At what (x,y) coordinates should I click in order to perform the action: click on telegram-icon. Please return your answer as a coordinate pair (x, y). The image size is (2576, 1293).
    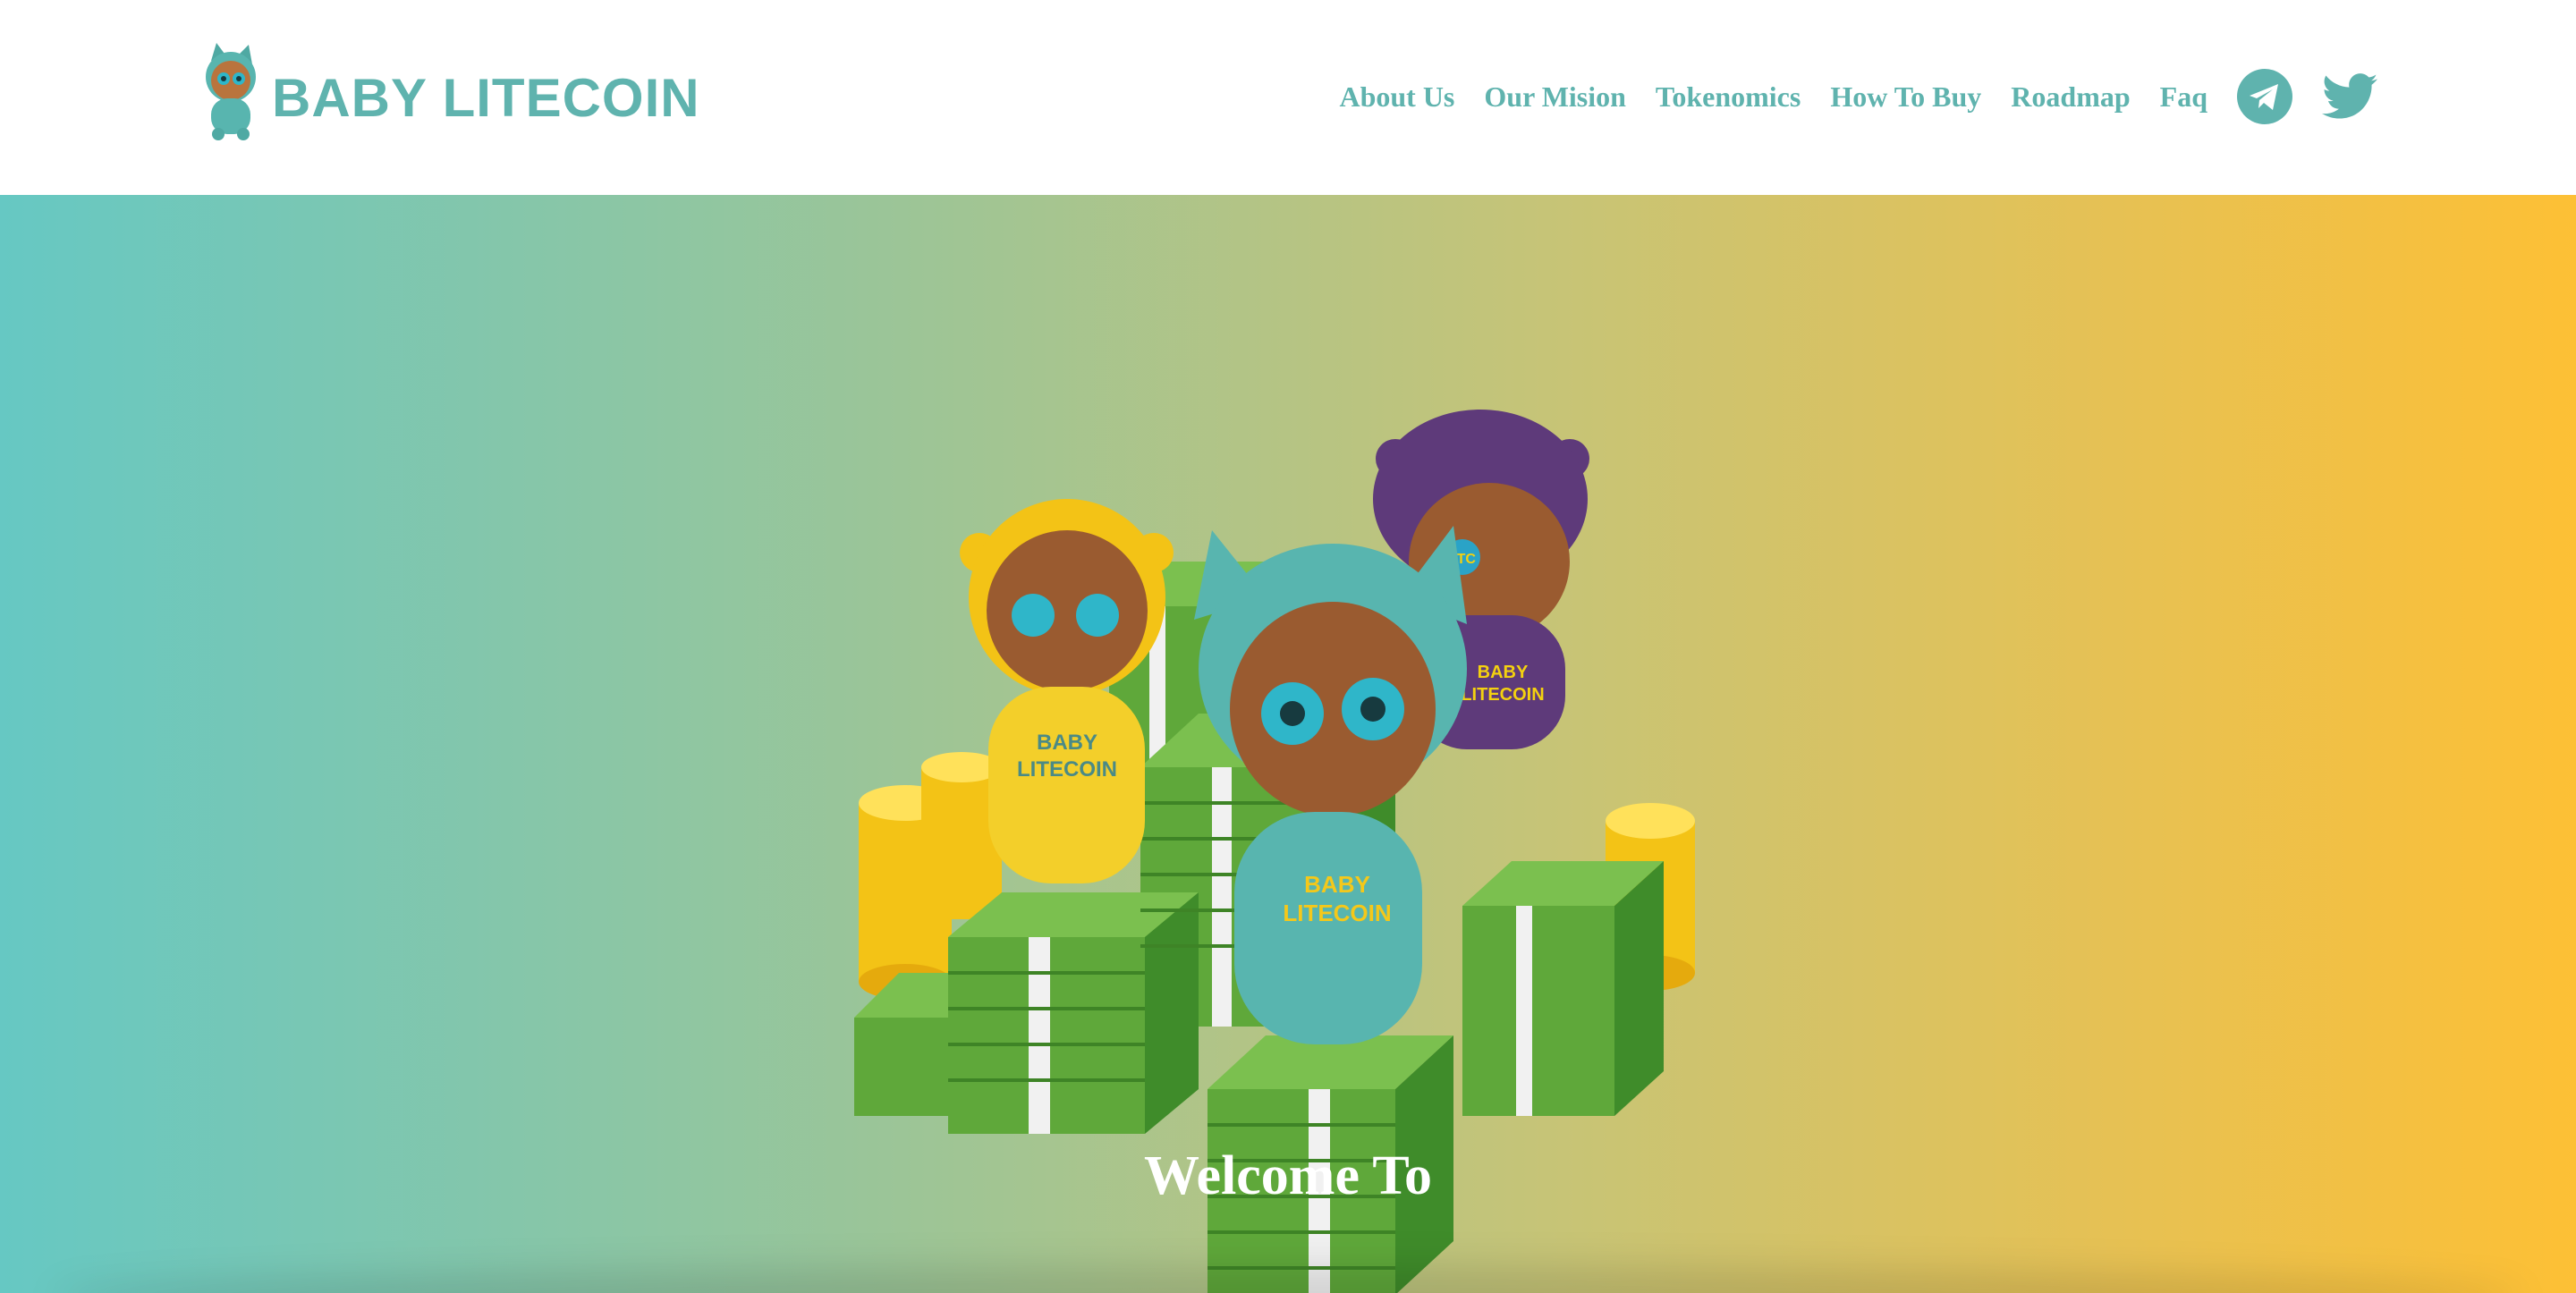
    Looking at the image, I should click on (2264, 97).